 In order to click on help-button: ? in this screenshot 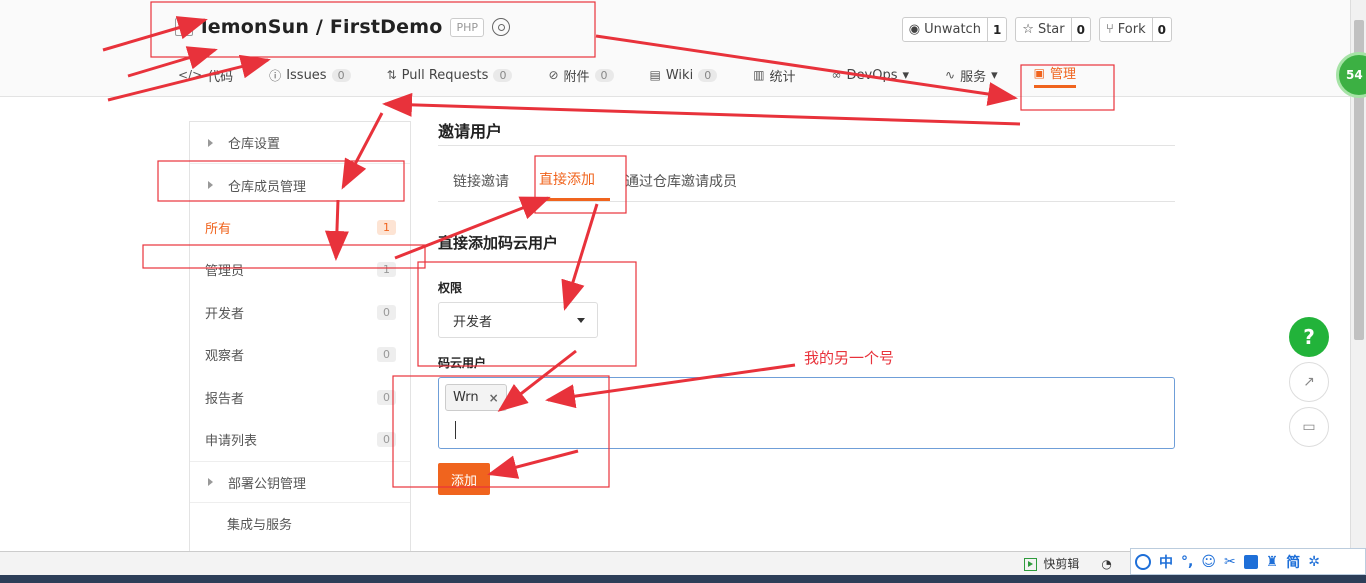, I will do `click(1309, 337)`.